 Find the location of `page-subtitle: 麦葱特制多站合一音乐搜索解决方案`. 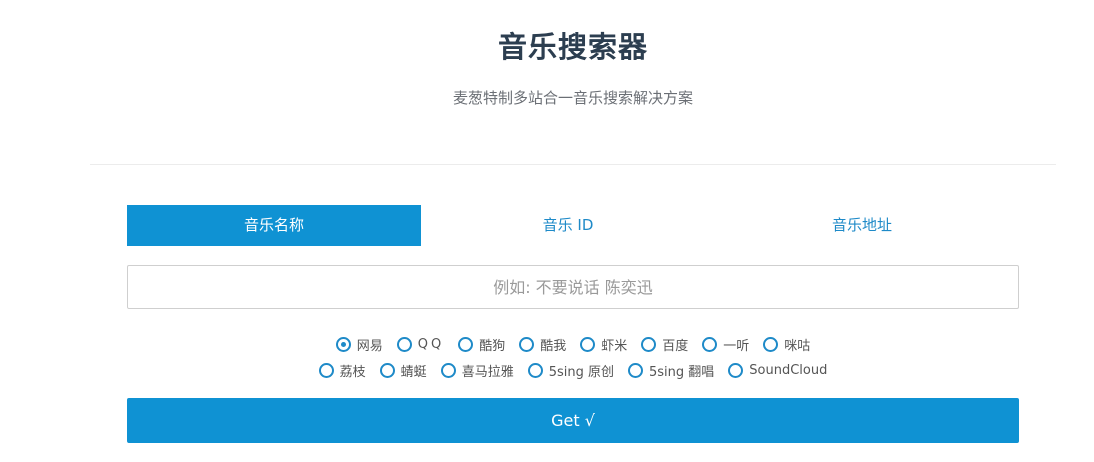

page-subtitle: 麦葱特制多站合一音乐搜索解决方案 is located at coordinates (572, 98).